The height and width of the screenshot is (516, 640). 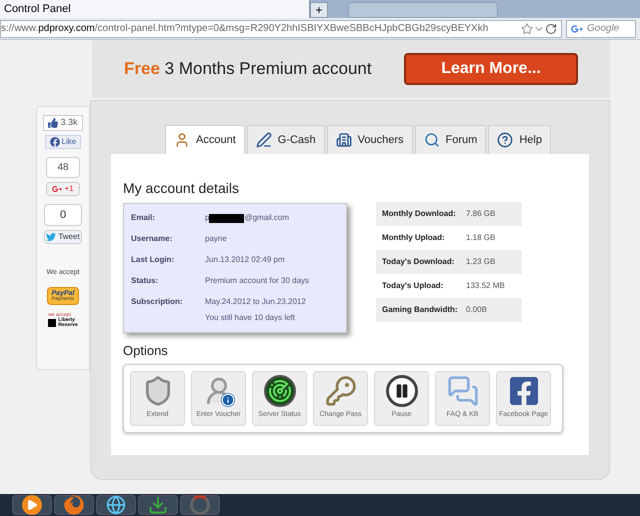 What do you see at coordinates (63, 167) in the screenshot?
I see `plus-count: 48` at bounding box center [63, 167].